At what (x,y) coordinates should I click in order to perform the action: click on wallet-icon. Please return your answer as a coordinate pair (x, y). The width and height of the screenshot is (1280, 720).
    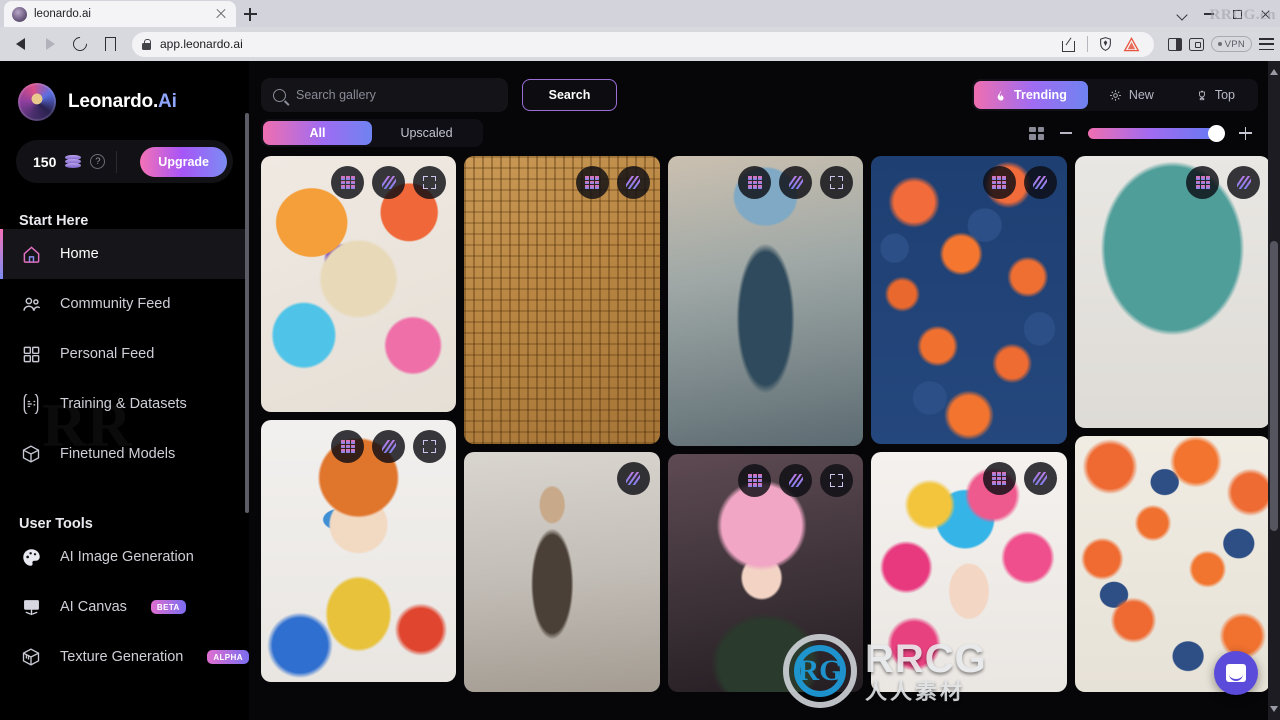
    Looking at the image, I should click on (1196, 44).